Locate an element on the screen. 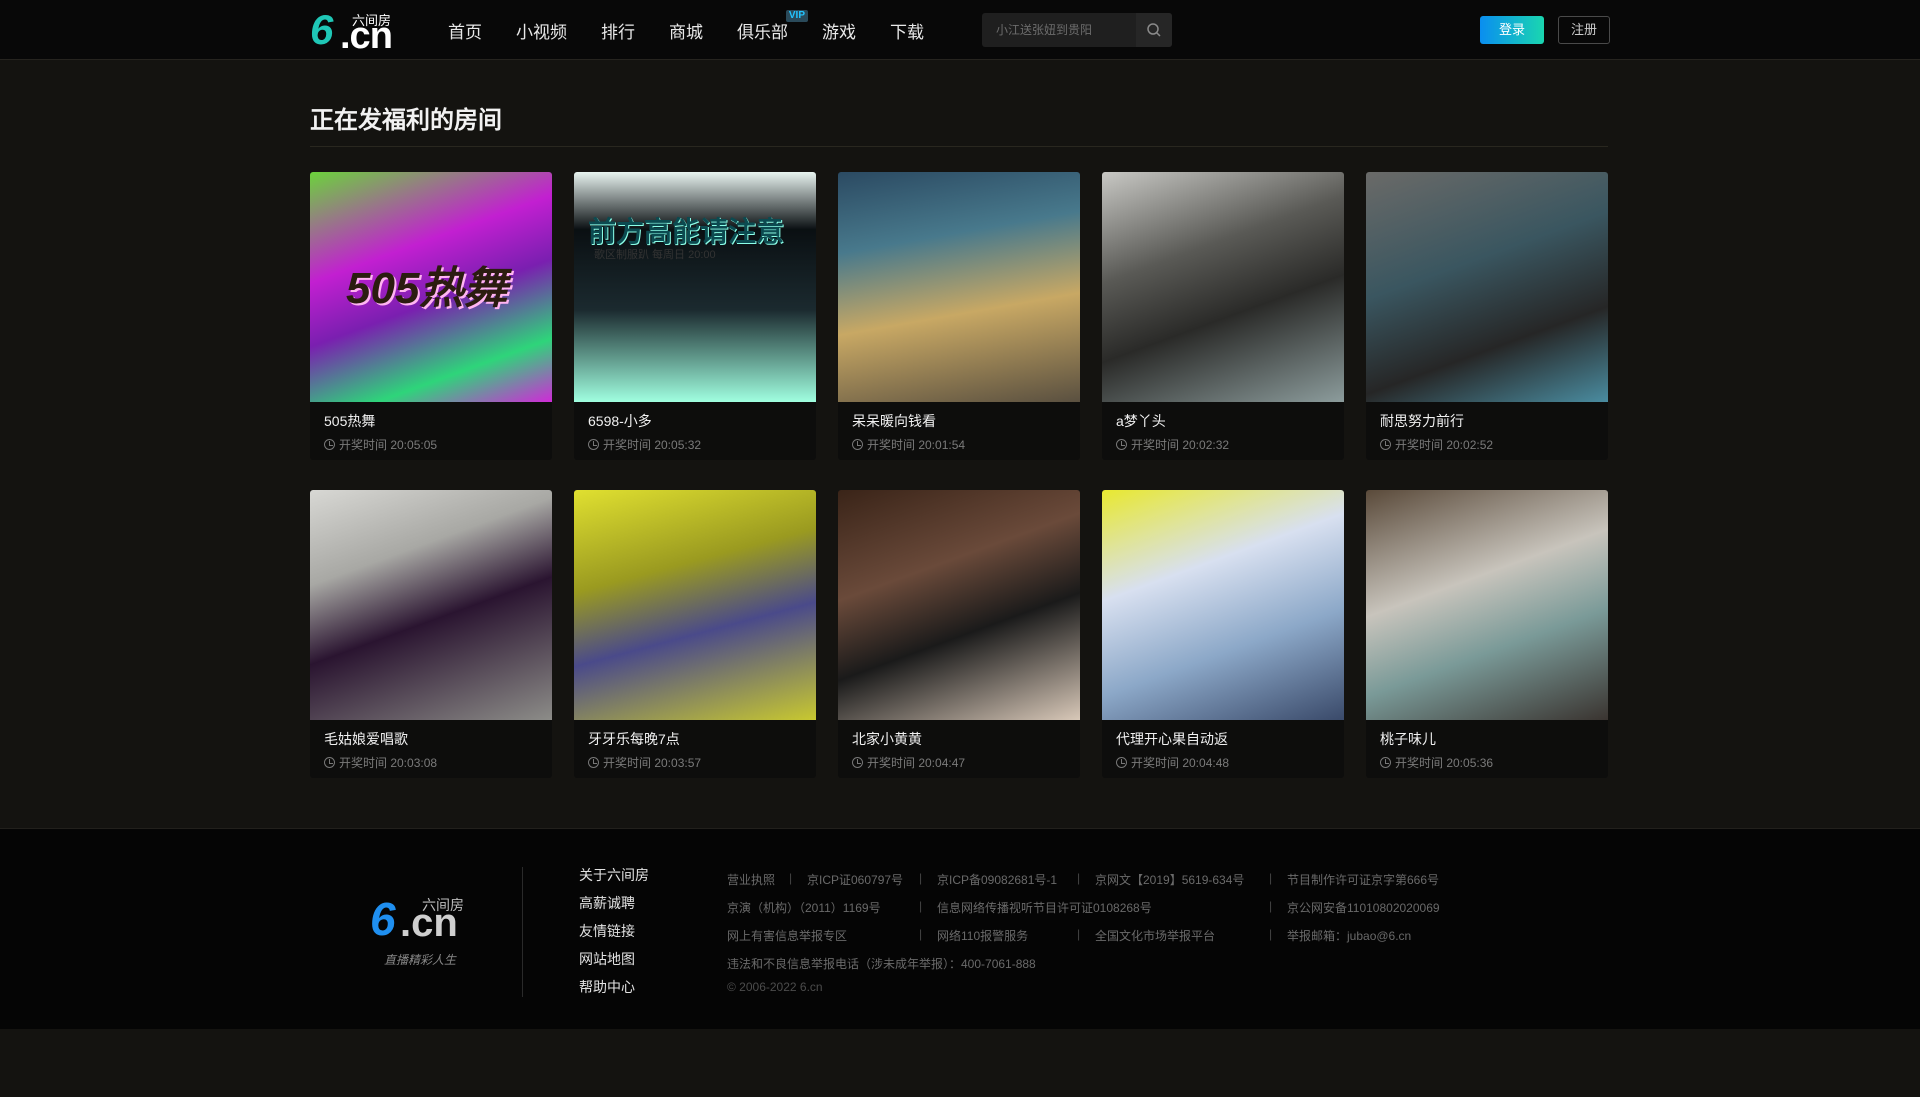 This screenshot has width=1920, height=1097. room-name: 牙牙乐每晚7点 is located at coordinates (634, 739).